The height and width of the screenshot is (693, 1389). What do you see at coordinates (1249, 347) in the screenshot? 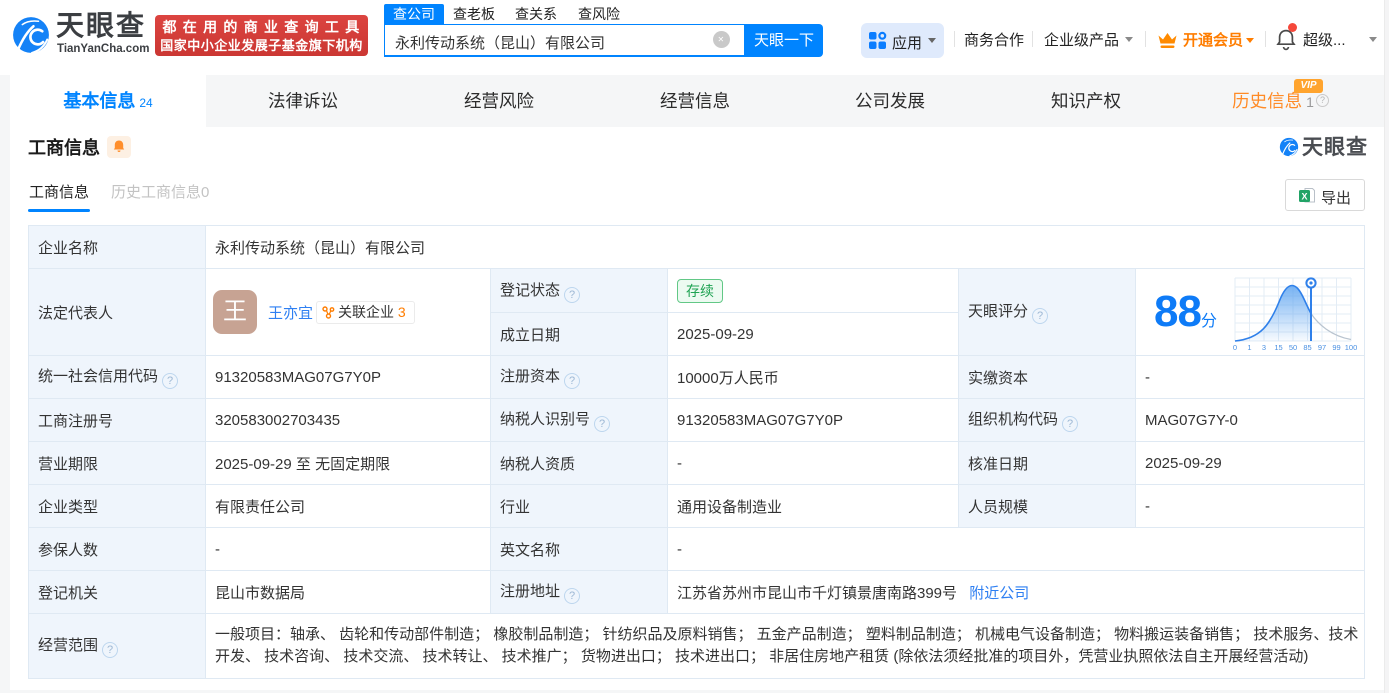
I see `svg-text: 1` at bounding box center [1249, 347].